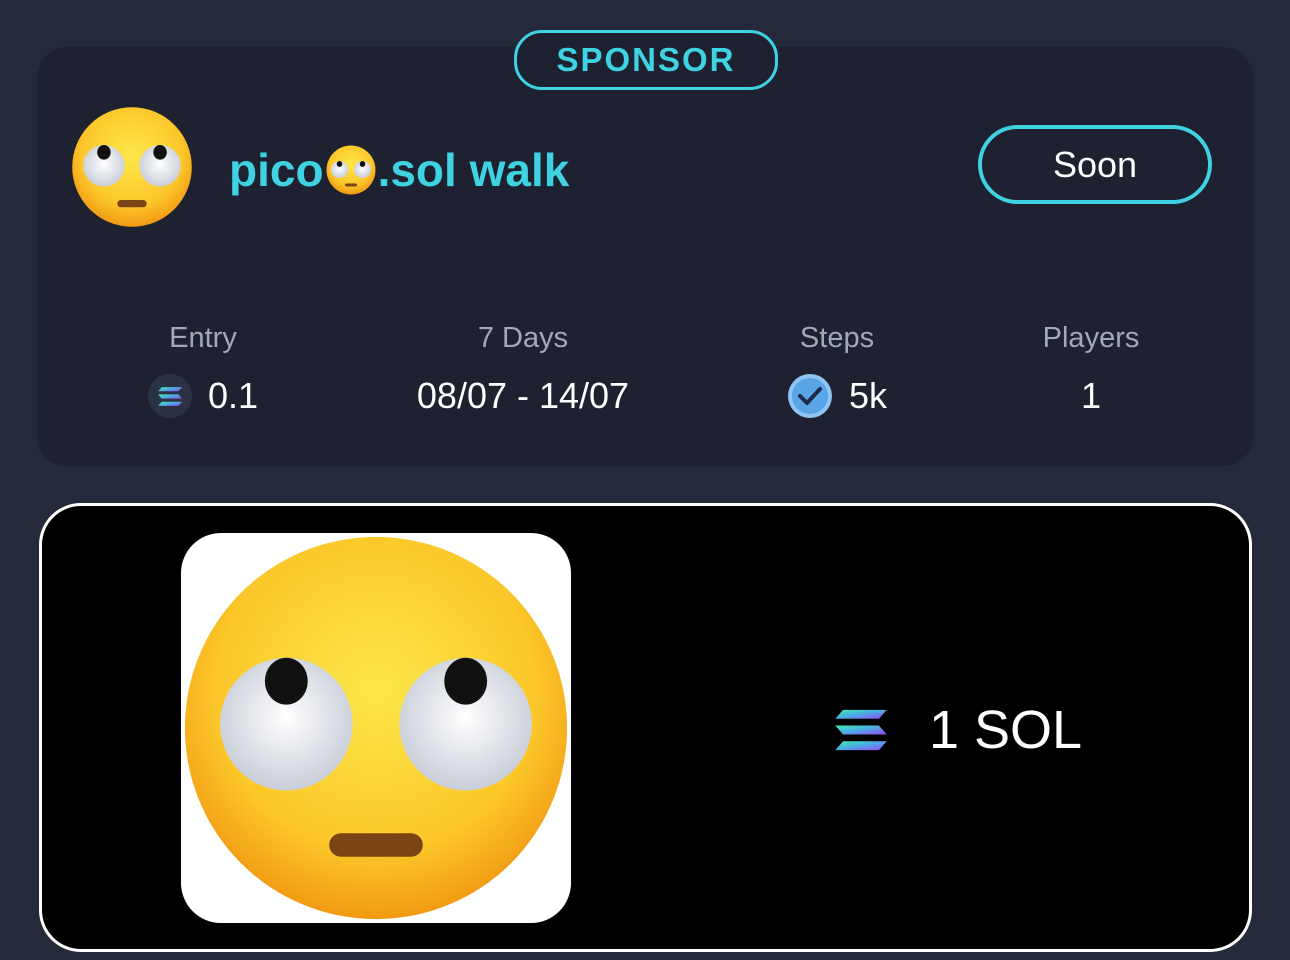 The height and width of the screenshot is (960, 1290). I want to click on stat-value-duration: 08/07 - 14/07, so click(523, 396).